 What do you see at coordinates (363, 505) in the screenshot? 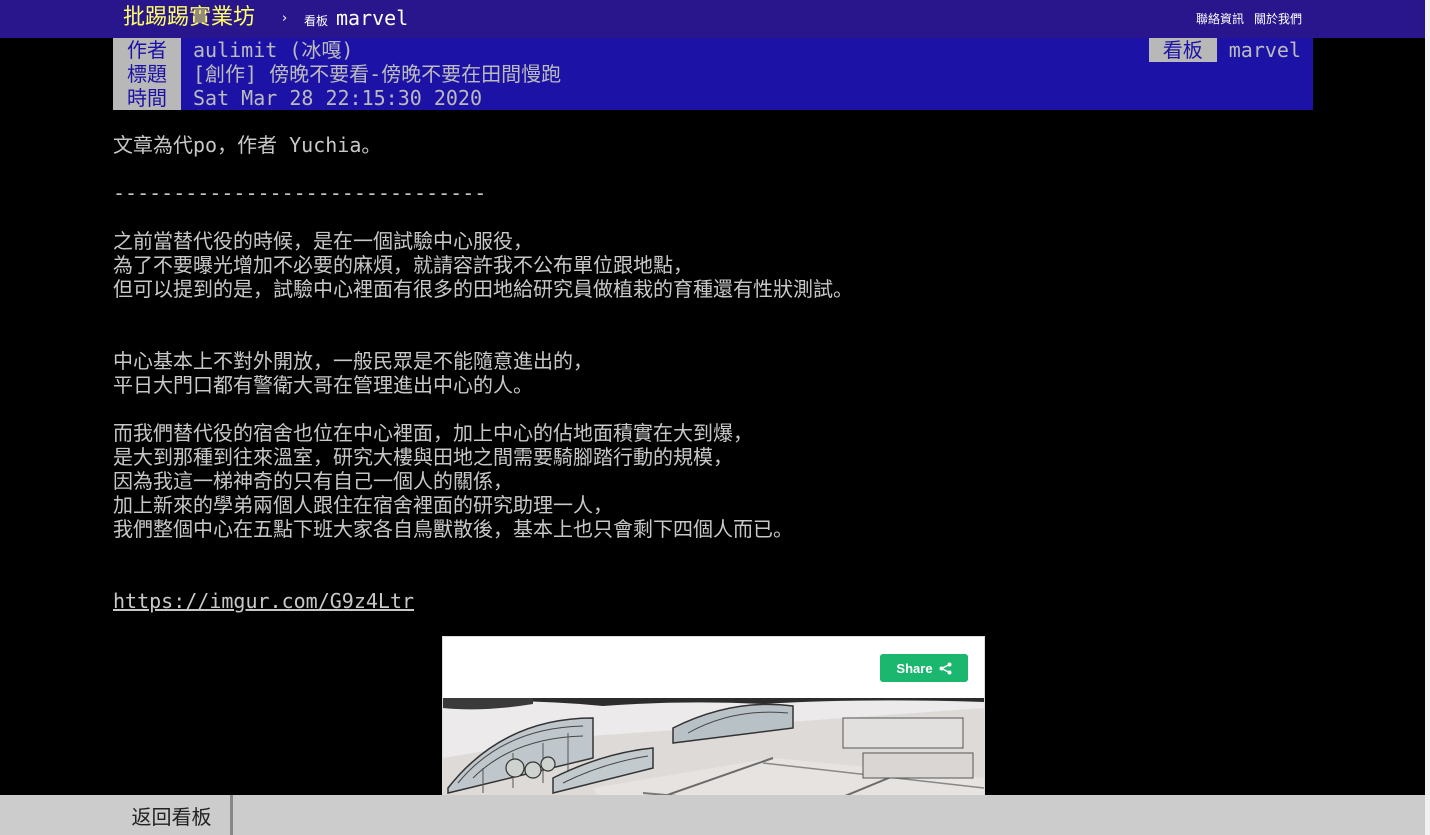
I see `article-line: 加上新來的學弟兩個人跟住在宿舍裡面的研究助理一人，` at bounding box center [363, 505].